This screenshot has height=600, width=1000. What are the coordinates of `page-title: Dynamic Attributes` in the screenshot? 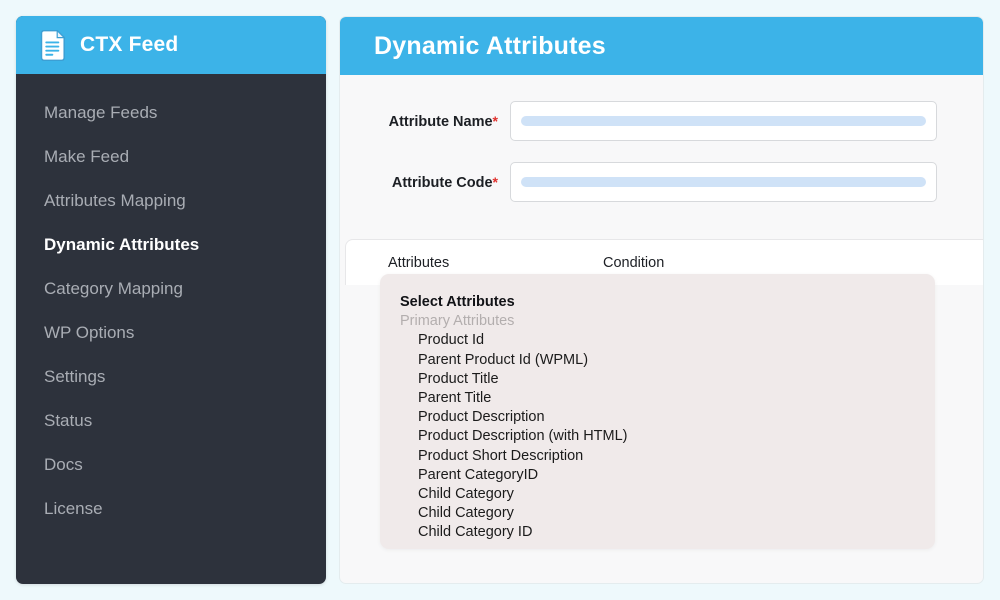 It's located at (490, 45).